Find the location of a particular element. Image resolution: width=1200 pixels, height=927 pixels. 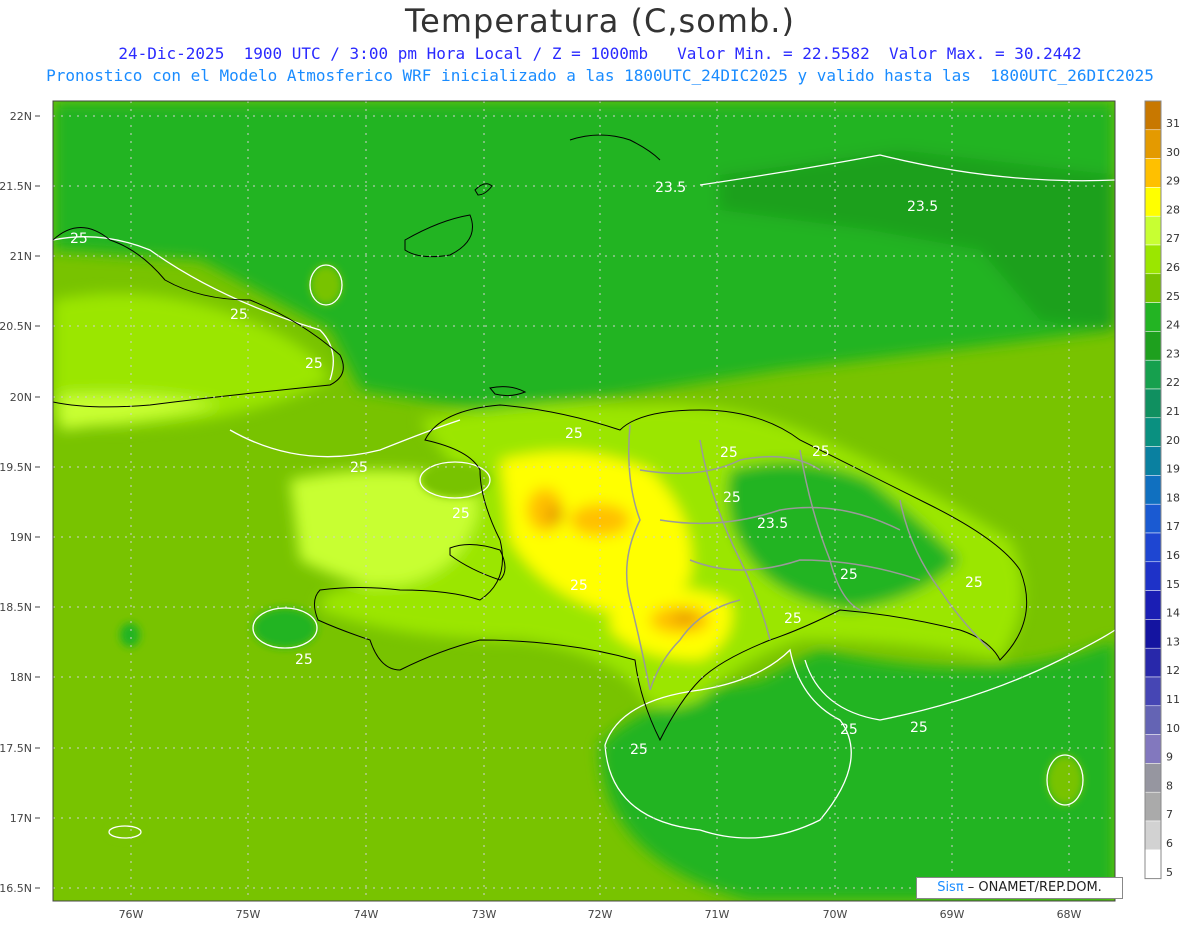

lon-label: 74W is located at coordinates (366, 914).